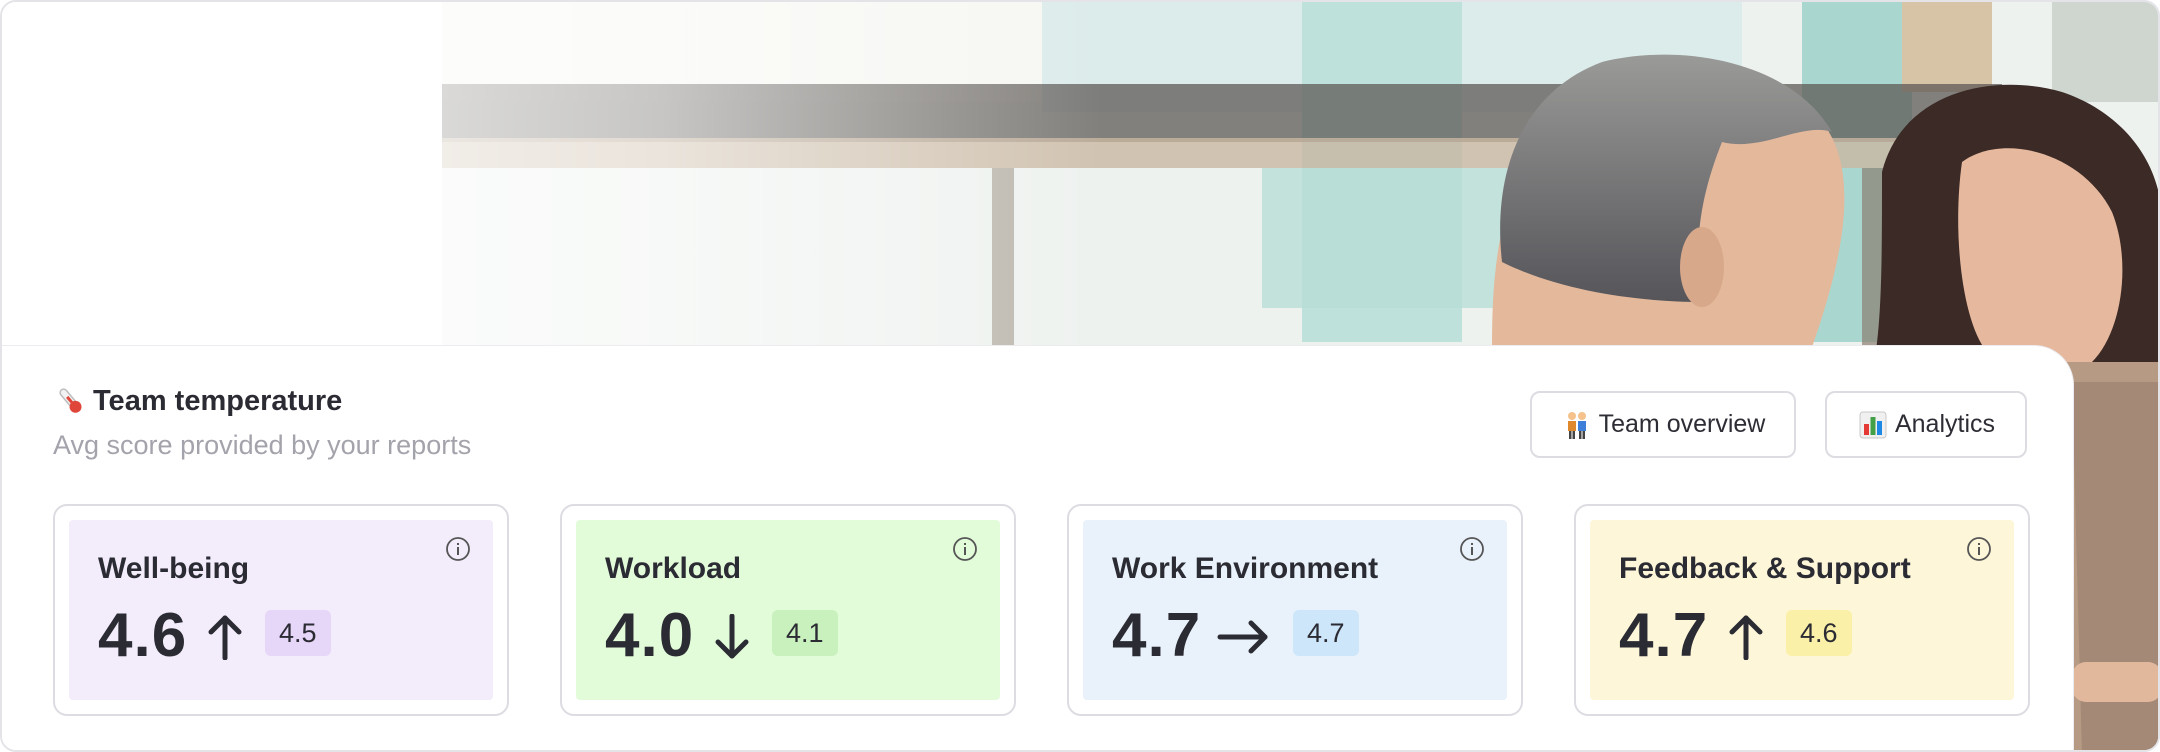  I want to click on metric-card-body: Workload 4.0 4.1, so click(788, 610).